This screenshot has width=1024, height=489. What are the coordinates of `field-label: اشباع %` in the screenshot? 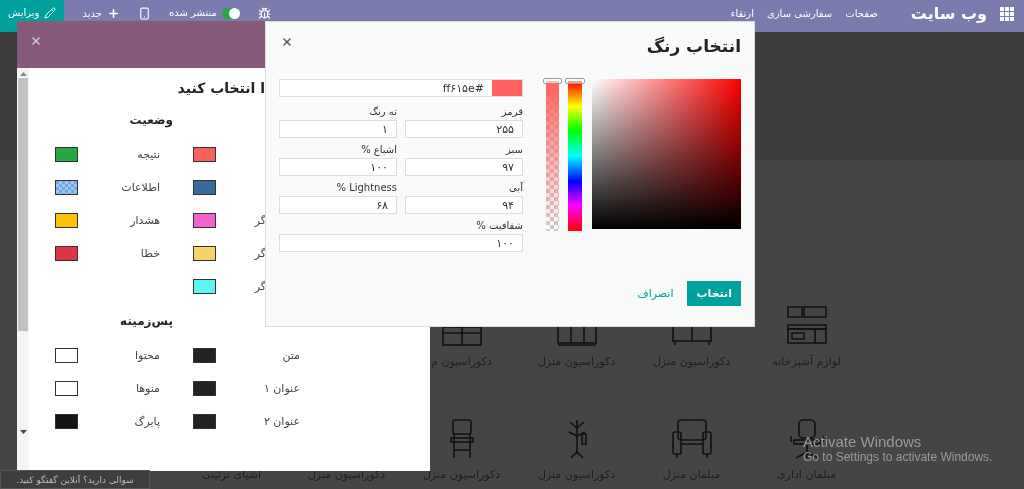 It's located at (378, 149).